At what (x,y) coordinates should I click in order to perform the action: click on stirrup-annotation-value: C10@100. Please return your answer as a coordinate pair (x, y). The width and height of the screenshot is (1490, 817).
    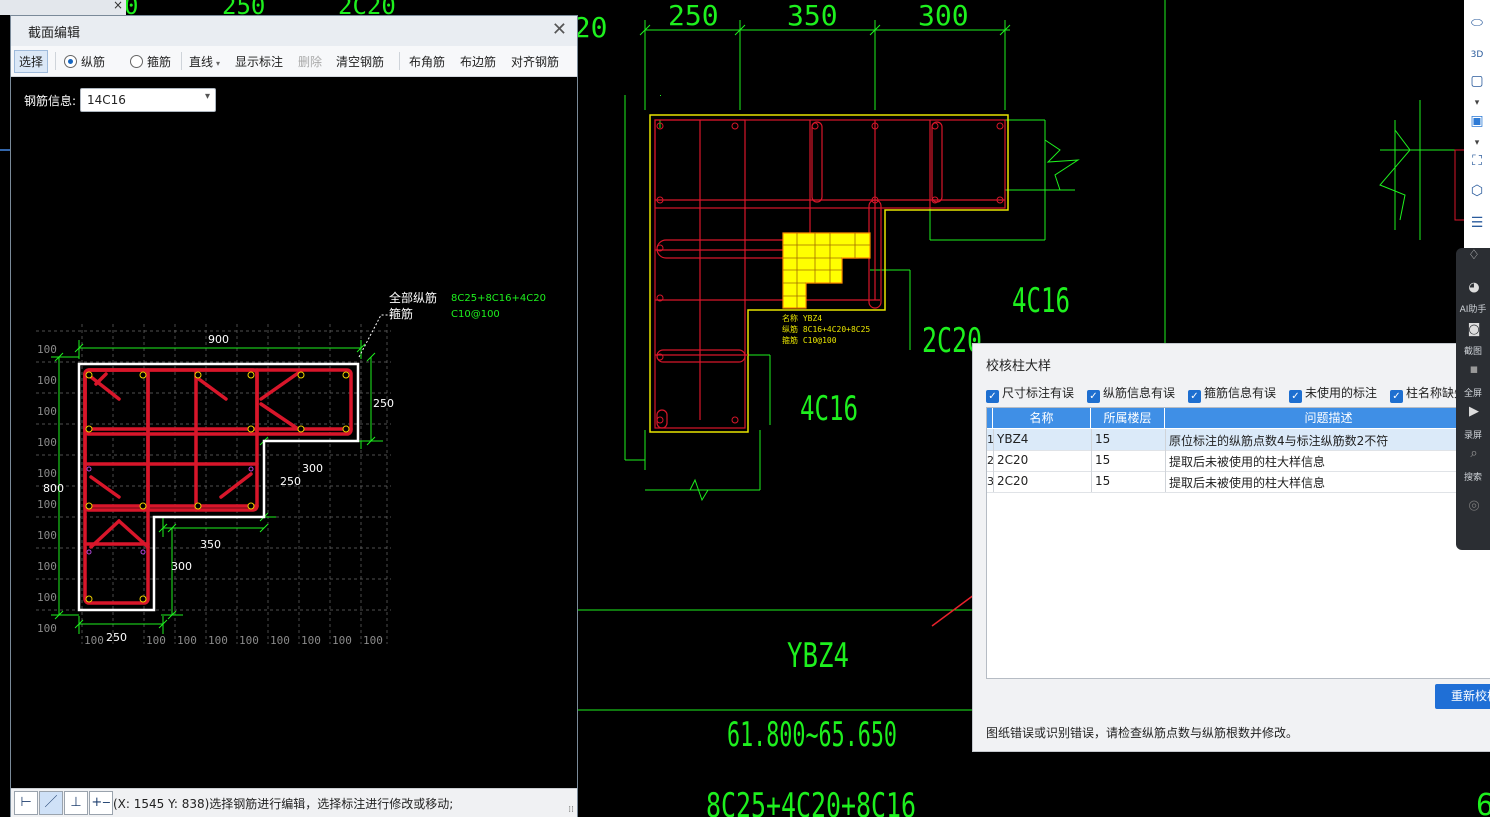
    Looking at the image, I should click on (475, 314).